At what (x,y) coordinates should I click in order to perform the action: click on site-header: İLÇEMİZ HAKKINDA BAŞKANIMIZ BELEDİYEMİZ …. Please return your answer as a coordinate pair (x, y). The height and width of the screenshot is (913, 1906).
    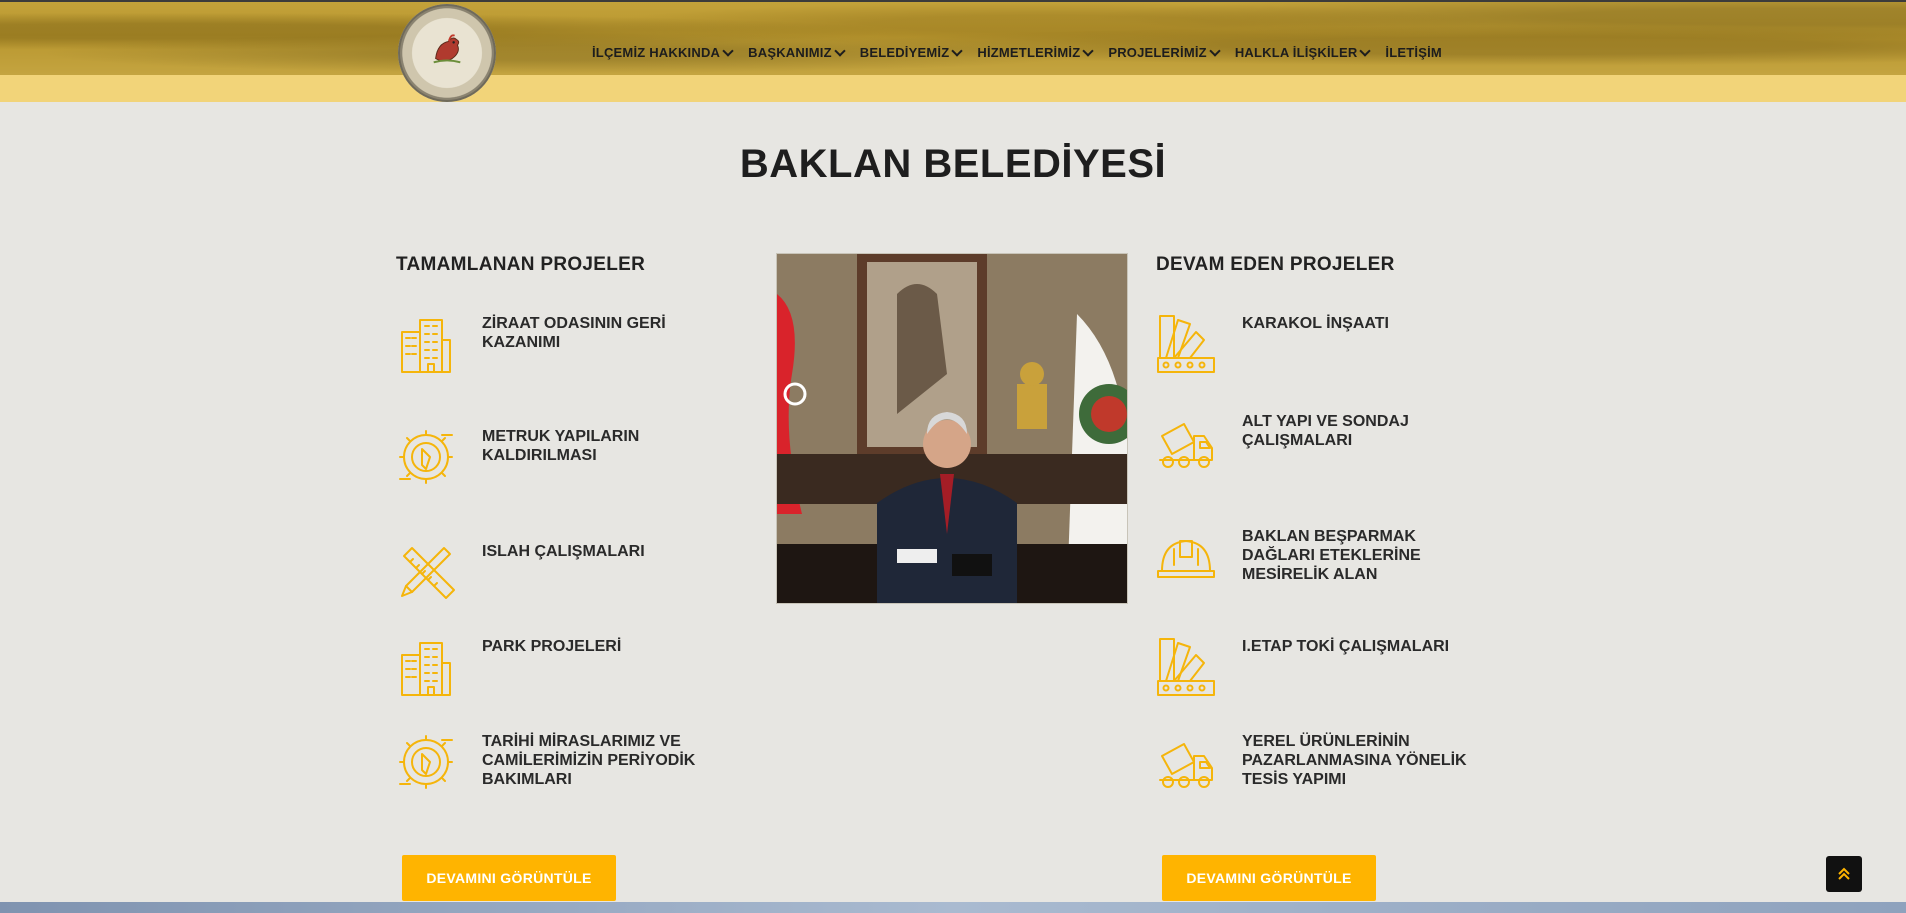
    Looking at the image, I should click on (953, 51).